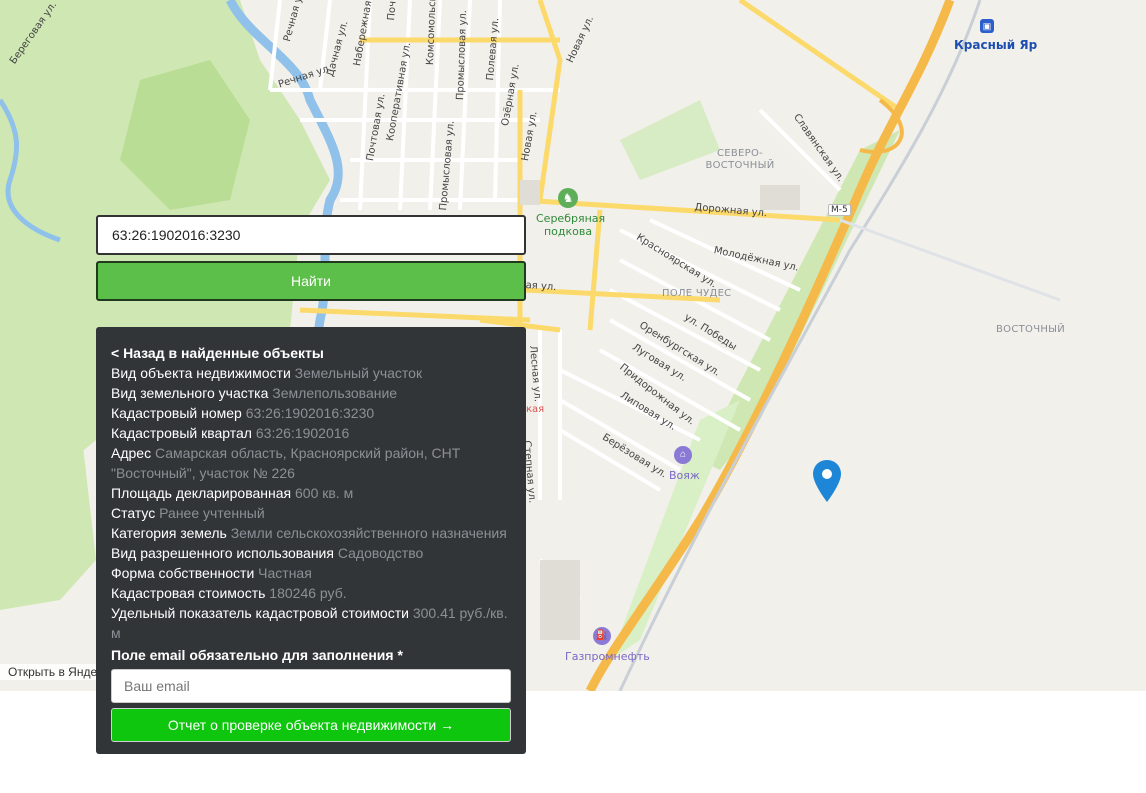  Describe the element at coordinates (683, 455) in the screenshot. I see `hotel-icon: ⌂` at that location.